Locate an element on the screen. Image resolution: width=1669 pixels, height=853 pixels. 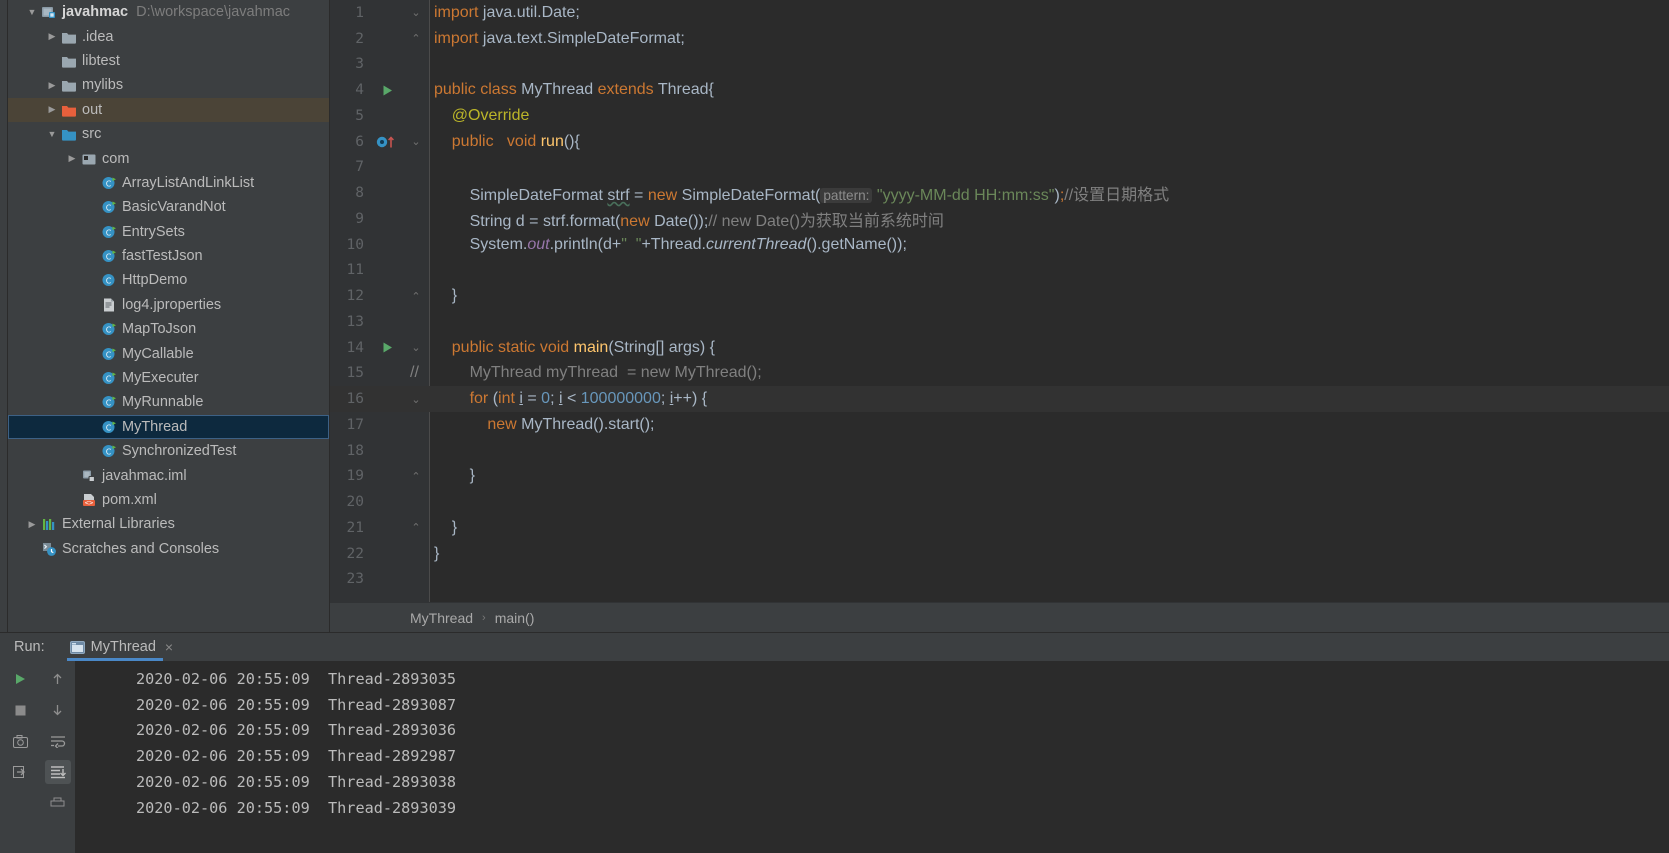
tree-row: C SynchronizedTest is located at coordinates (168, 451).